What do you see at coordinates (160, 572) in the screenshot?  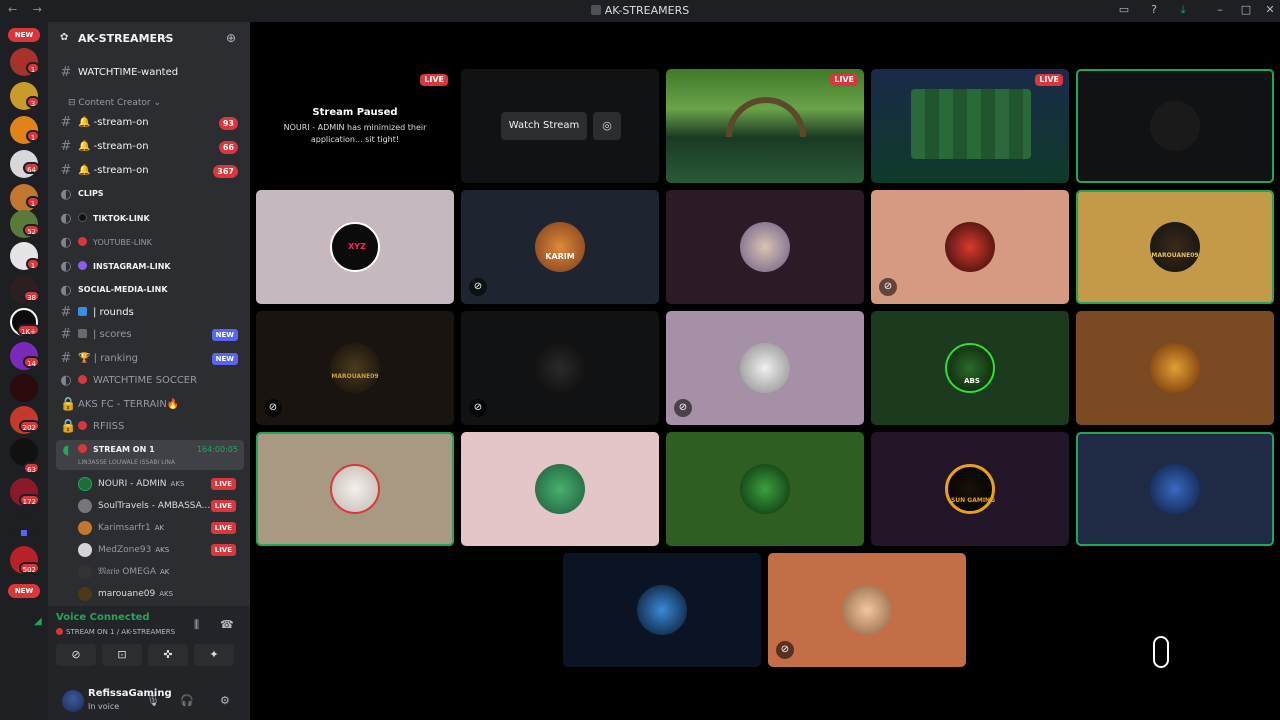 I see `voice-user: 𝔐𝔞𝔯𝔦𝔬 OMEGA AK` at bounding box center [160, 572].